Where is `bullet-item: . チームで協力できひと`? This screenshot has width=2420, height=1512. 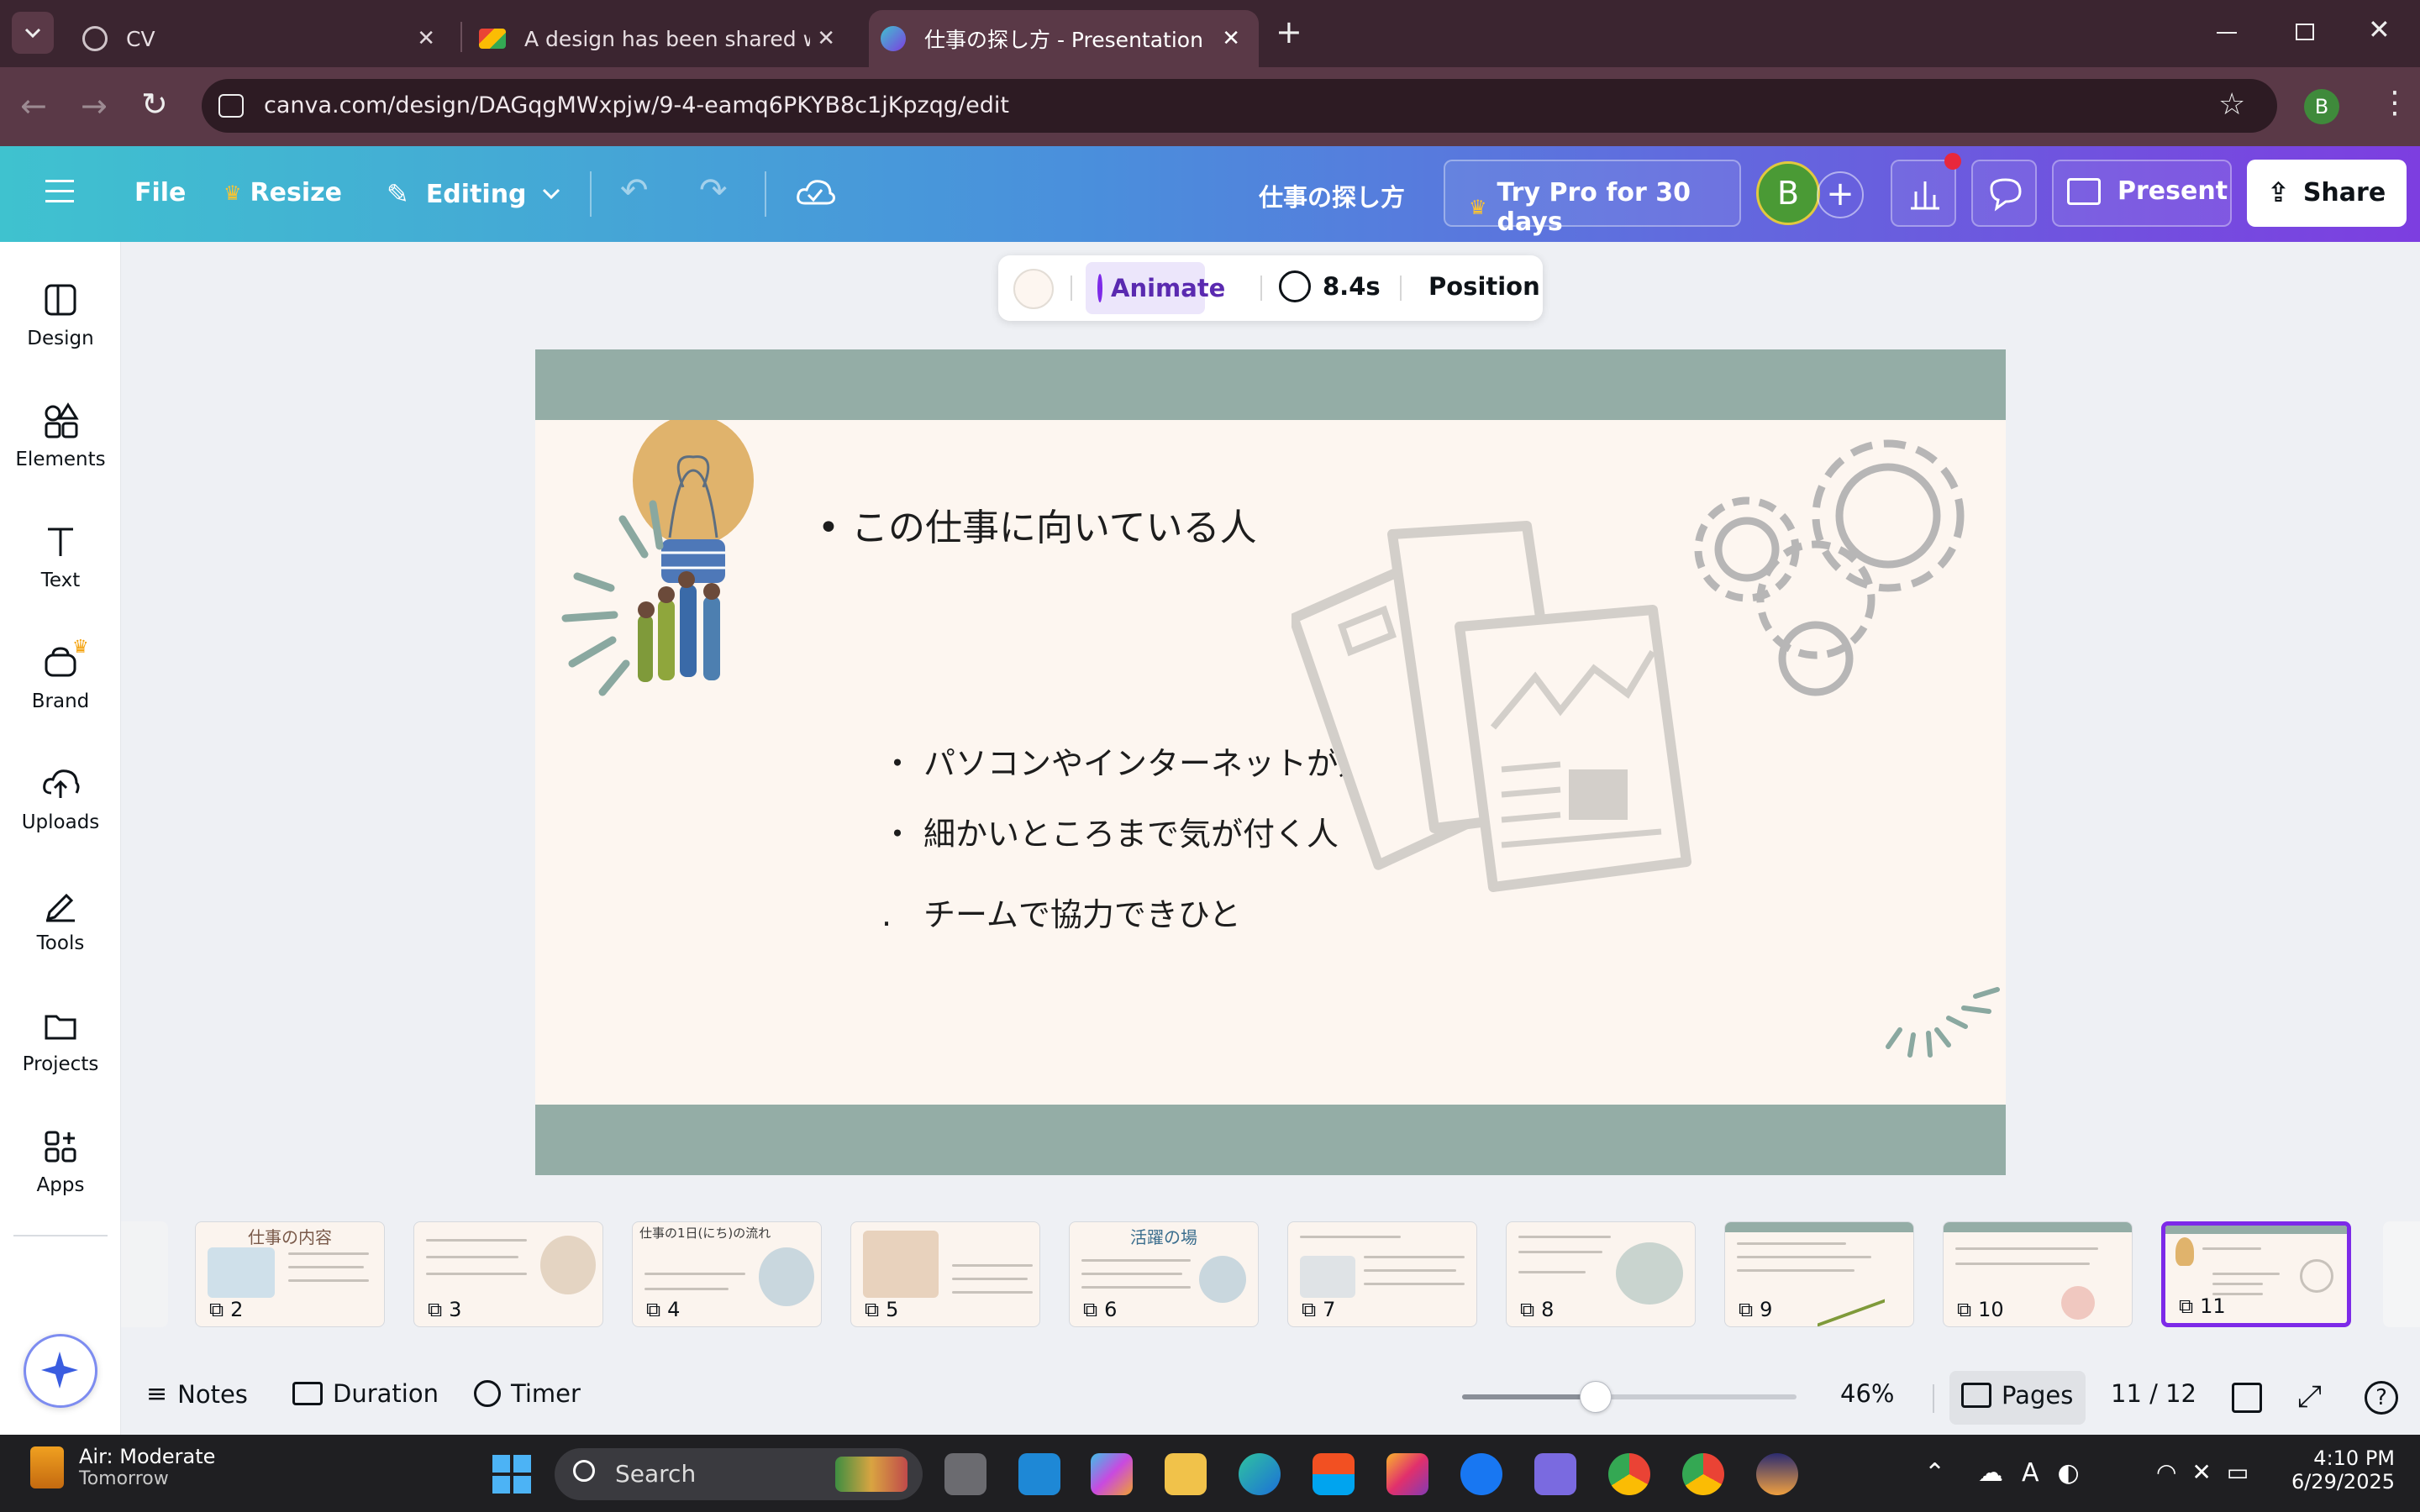 bullet-item: . チームで協力できひと is located at coordinates (1061, 912).